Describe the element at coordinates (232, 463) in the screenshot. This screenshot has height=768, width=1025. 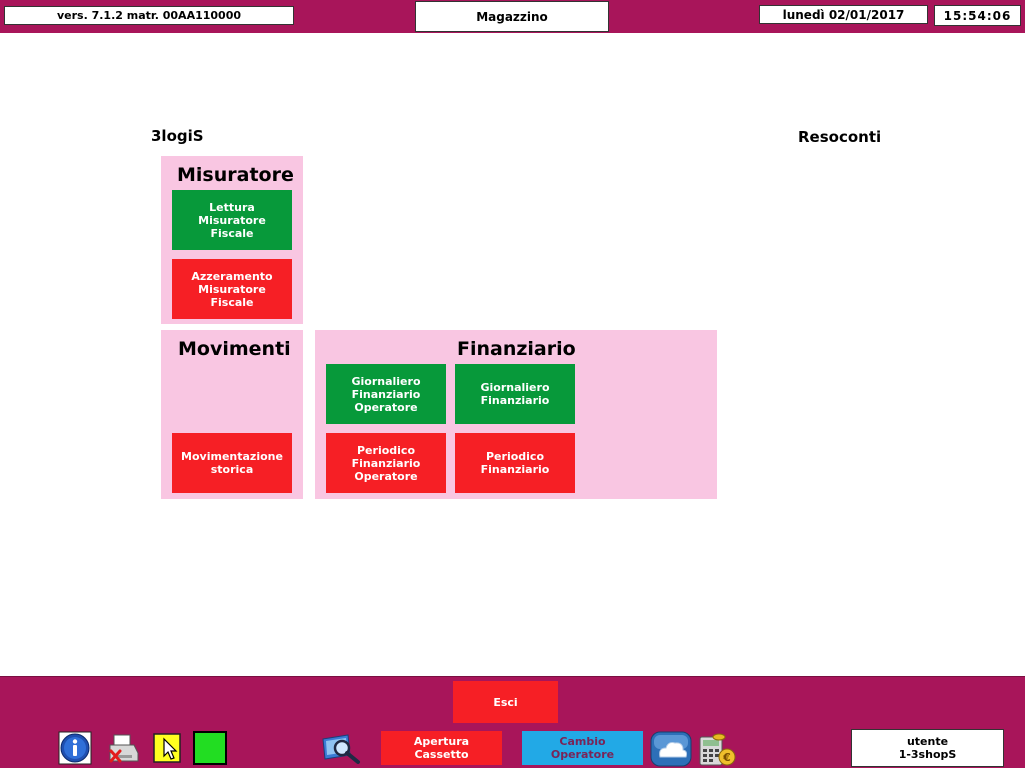
I see `movimentazione-storica-button: Movimentazione storica` at that location.